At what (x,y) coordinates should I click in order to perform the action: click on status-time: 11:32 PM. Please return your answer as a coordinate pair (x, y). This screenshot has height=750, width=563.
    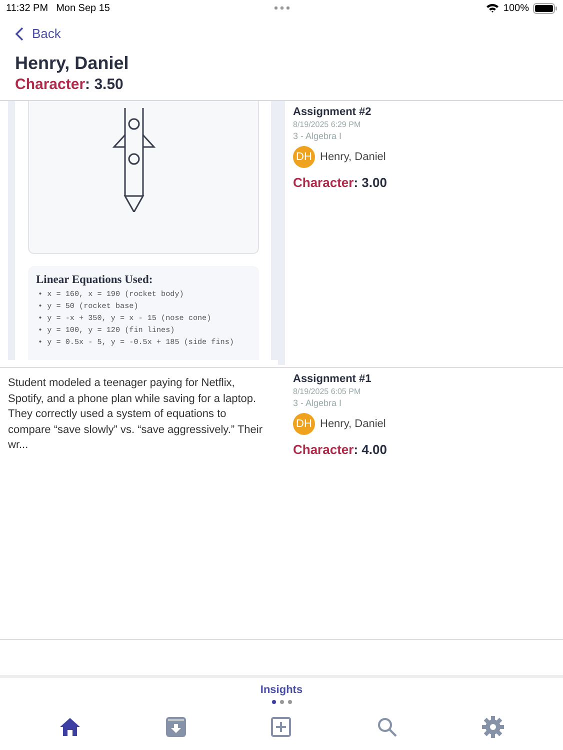
    Looking at the image, I should click on (27, 8).